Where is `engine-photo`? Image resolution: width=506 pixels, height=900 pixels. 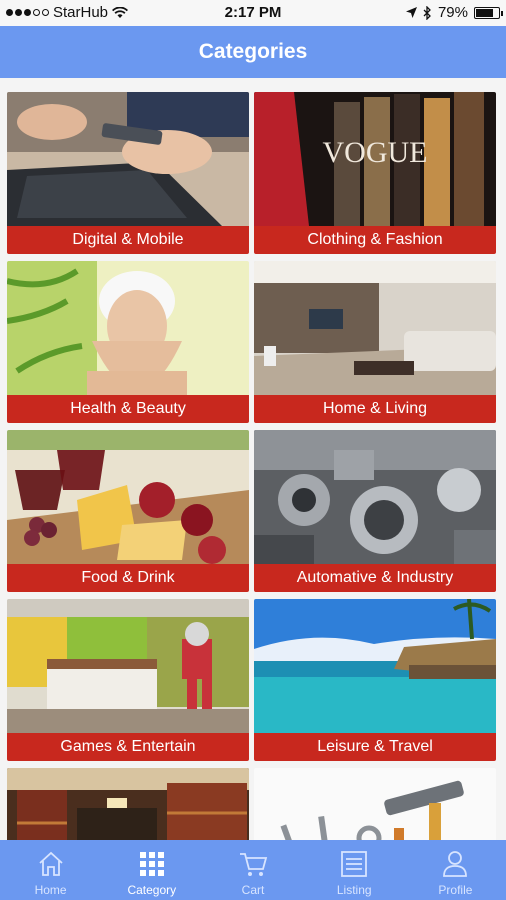
engine-photo is located at coordinates (375, 497).